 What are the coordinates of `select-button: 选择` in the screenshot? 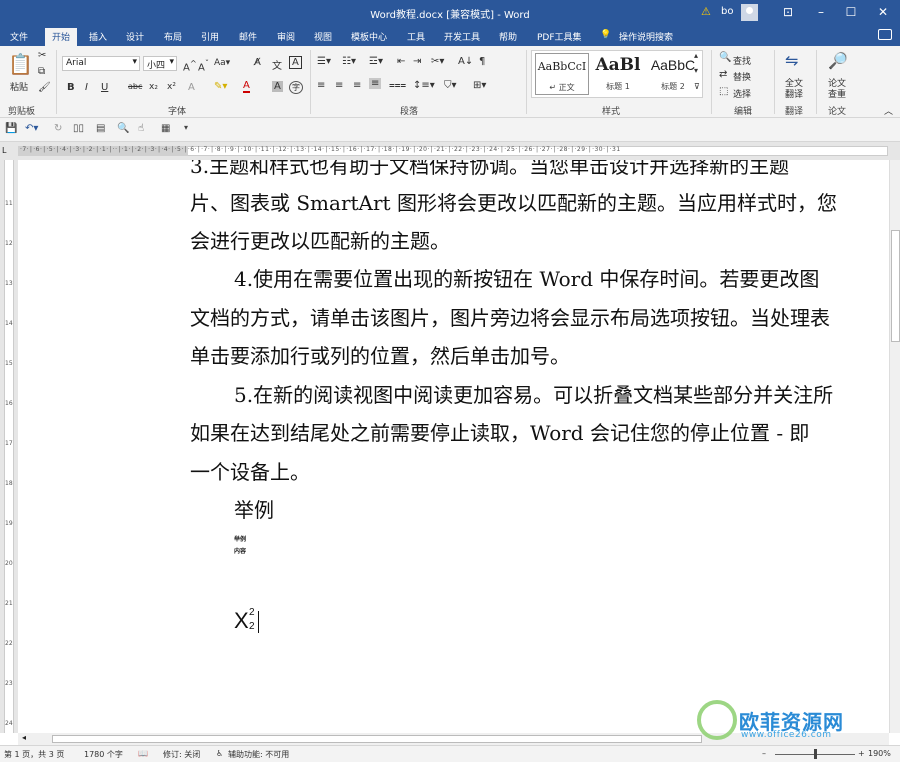 It's located at (742, 93).